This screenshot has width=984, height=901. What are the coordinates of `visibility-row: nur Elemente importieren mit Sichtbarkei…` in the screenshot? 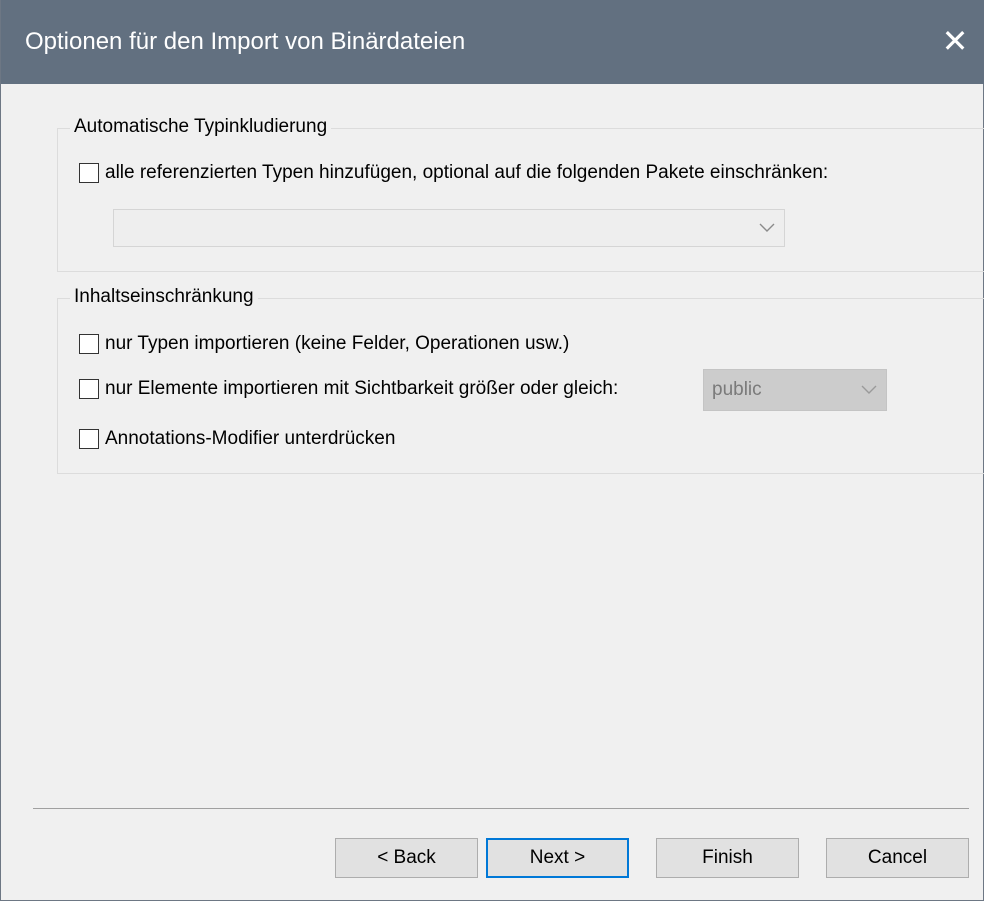 It's located at (348, 389).